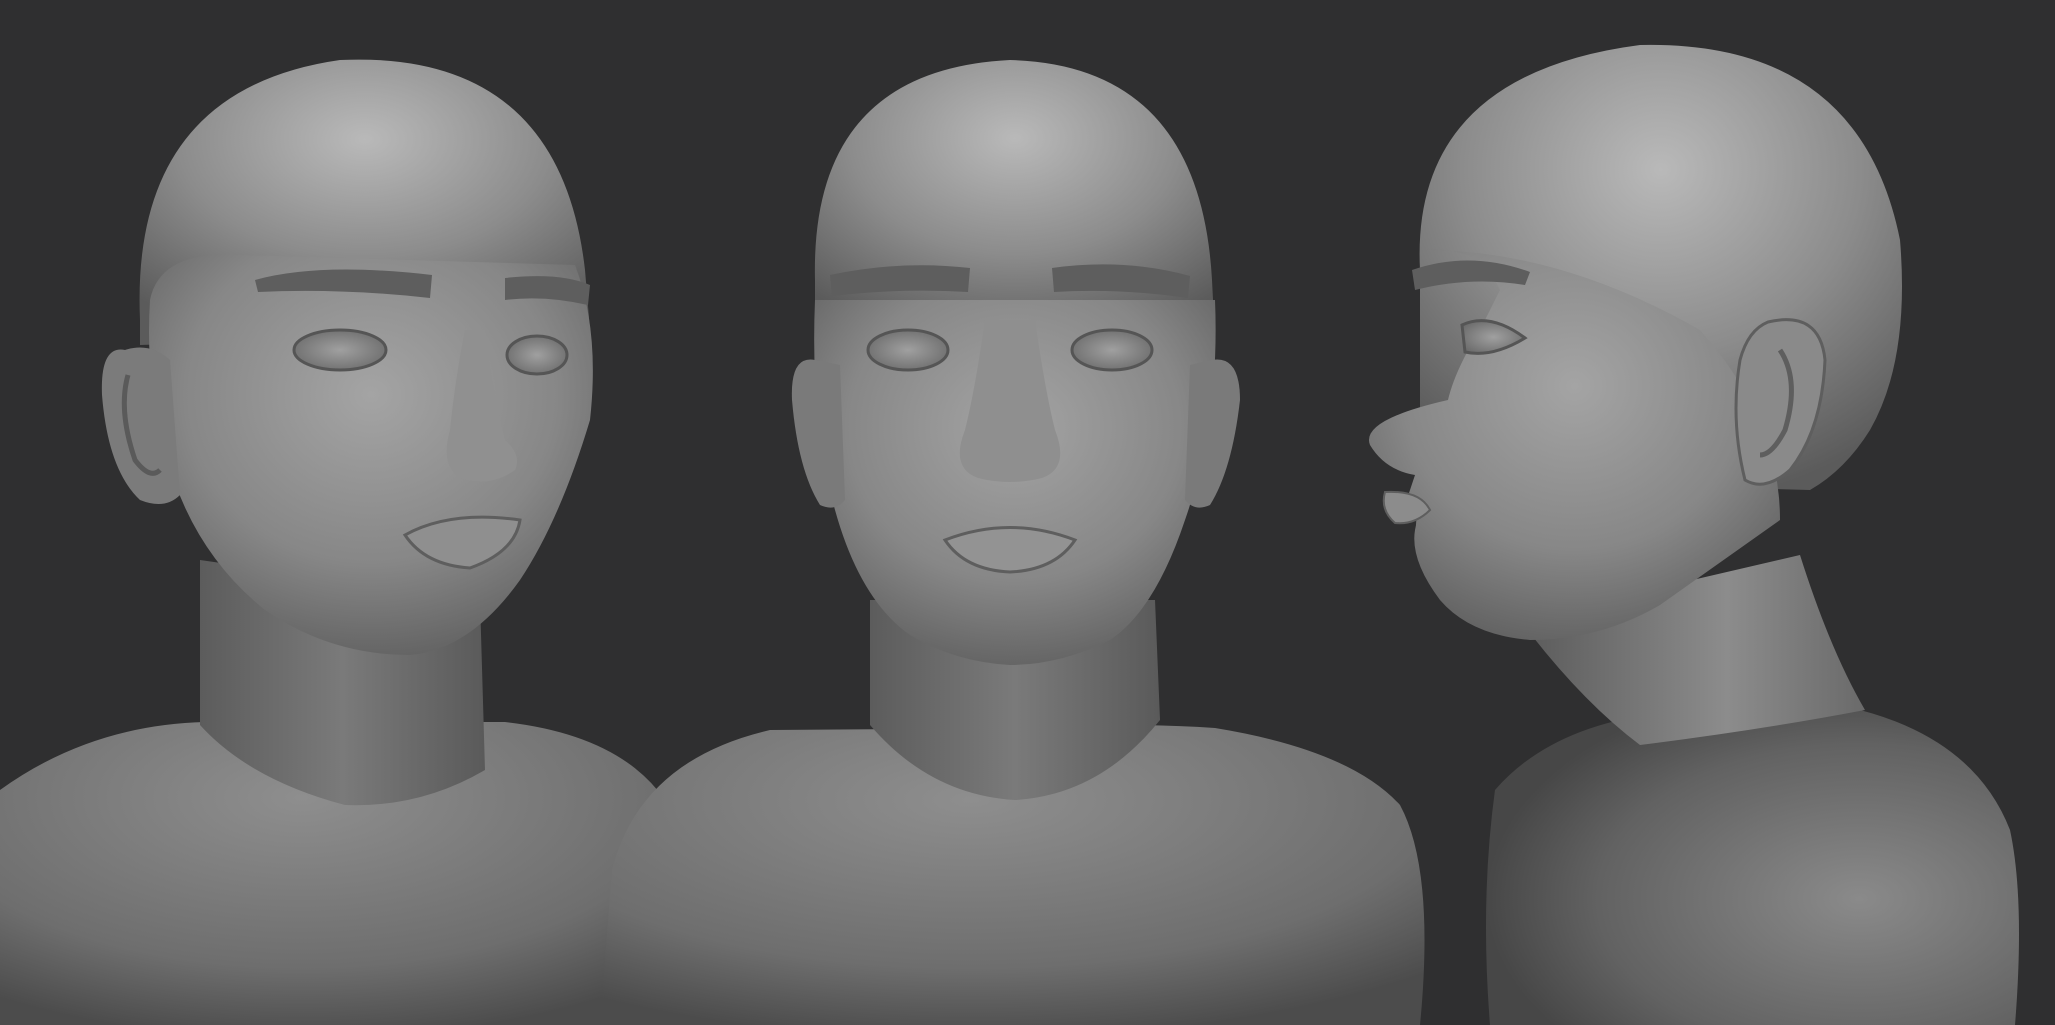  What do you see at coordinates (1752, 867) in the screenshot?
I see `shoulders` at bounding box center [1752, 867].